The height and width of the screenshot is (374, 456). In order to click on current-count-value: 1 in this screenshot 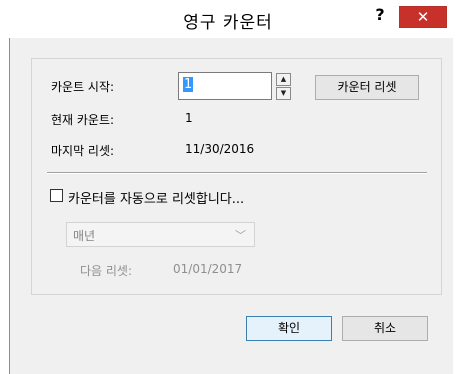, I will do `click(189, 118)`.